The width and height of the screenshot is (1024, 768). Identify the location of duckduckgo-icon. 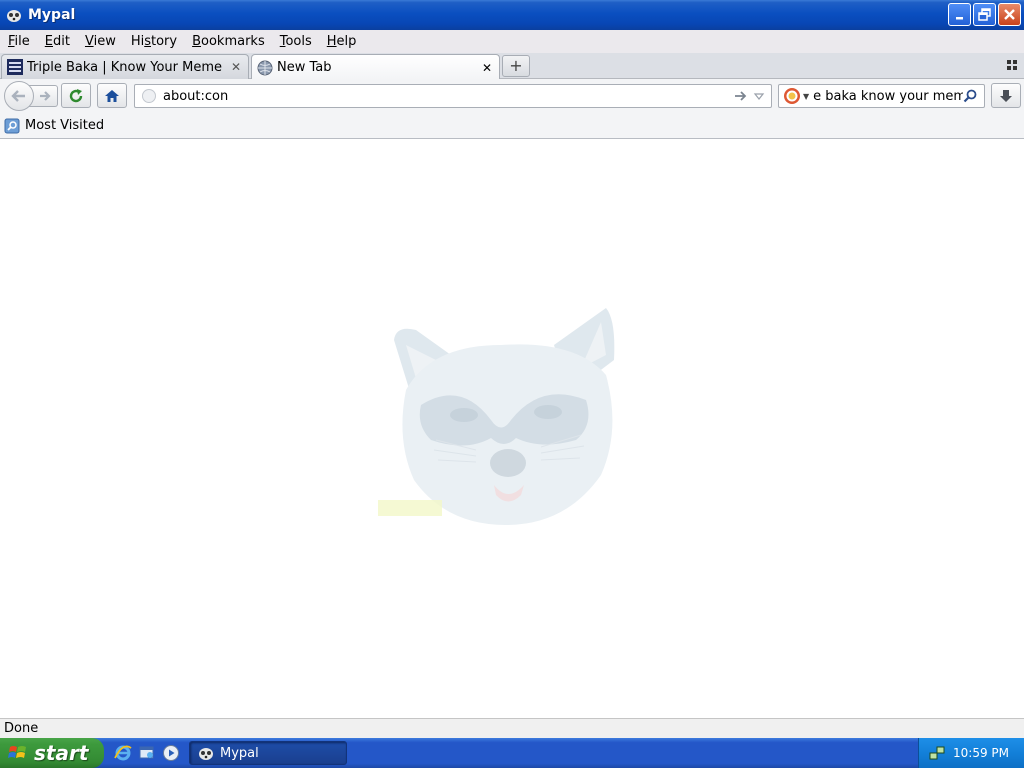
(792, 96).